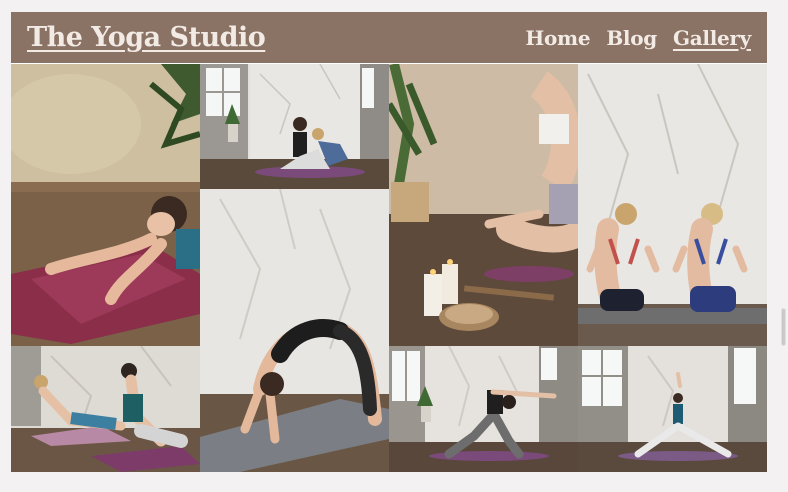  Describe the element at coordinates (389, 37) in the screenshot. I see `site-header: The Yoga Studio Home Blog Gallery` at that location.